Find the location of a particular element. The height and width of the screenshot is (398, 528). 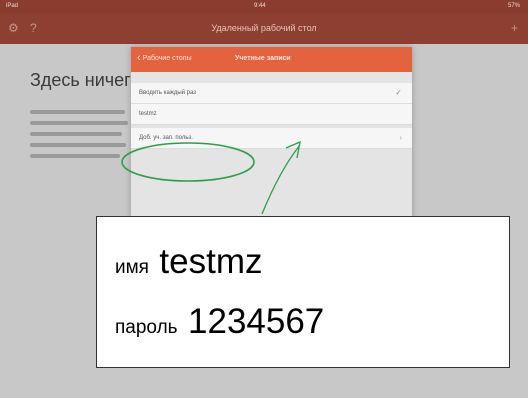

empty-state-heading: Здесь ничег is located at coordinates (80, 80).